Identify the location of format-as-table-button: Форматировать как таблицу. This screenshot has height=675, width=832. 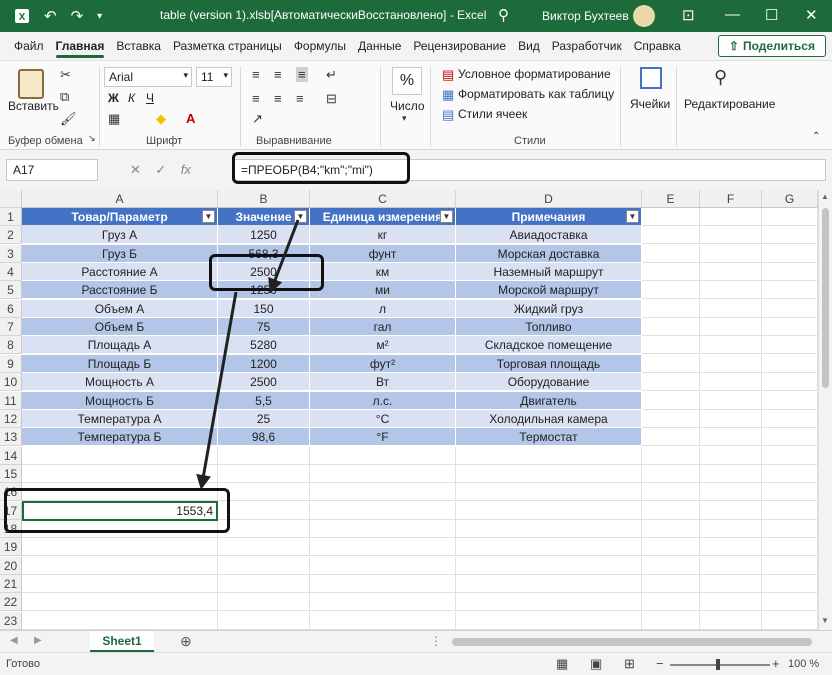
(536, 94).